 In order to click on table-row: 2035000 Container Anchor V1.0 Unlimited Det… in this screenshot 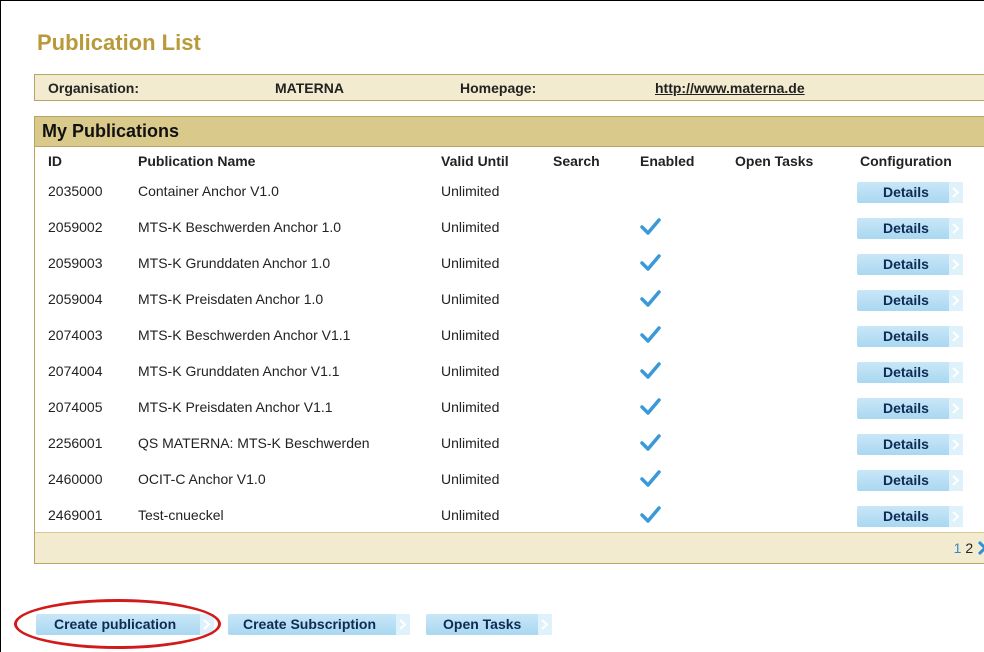, I will do `click(509, 192)`.